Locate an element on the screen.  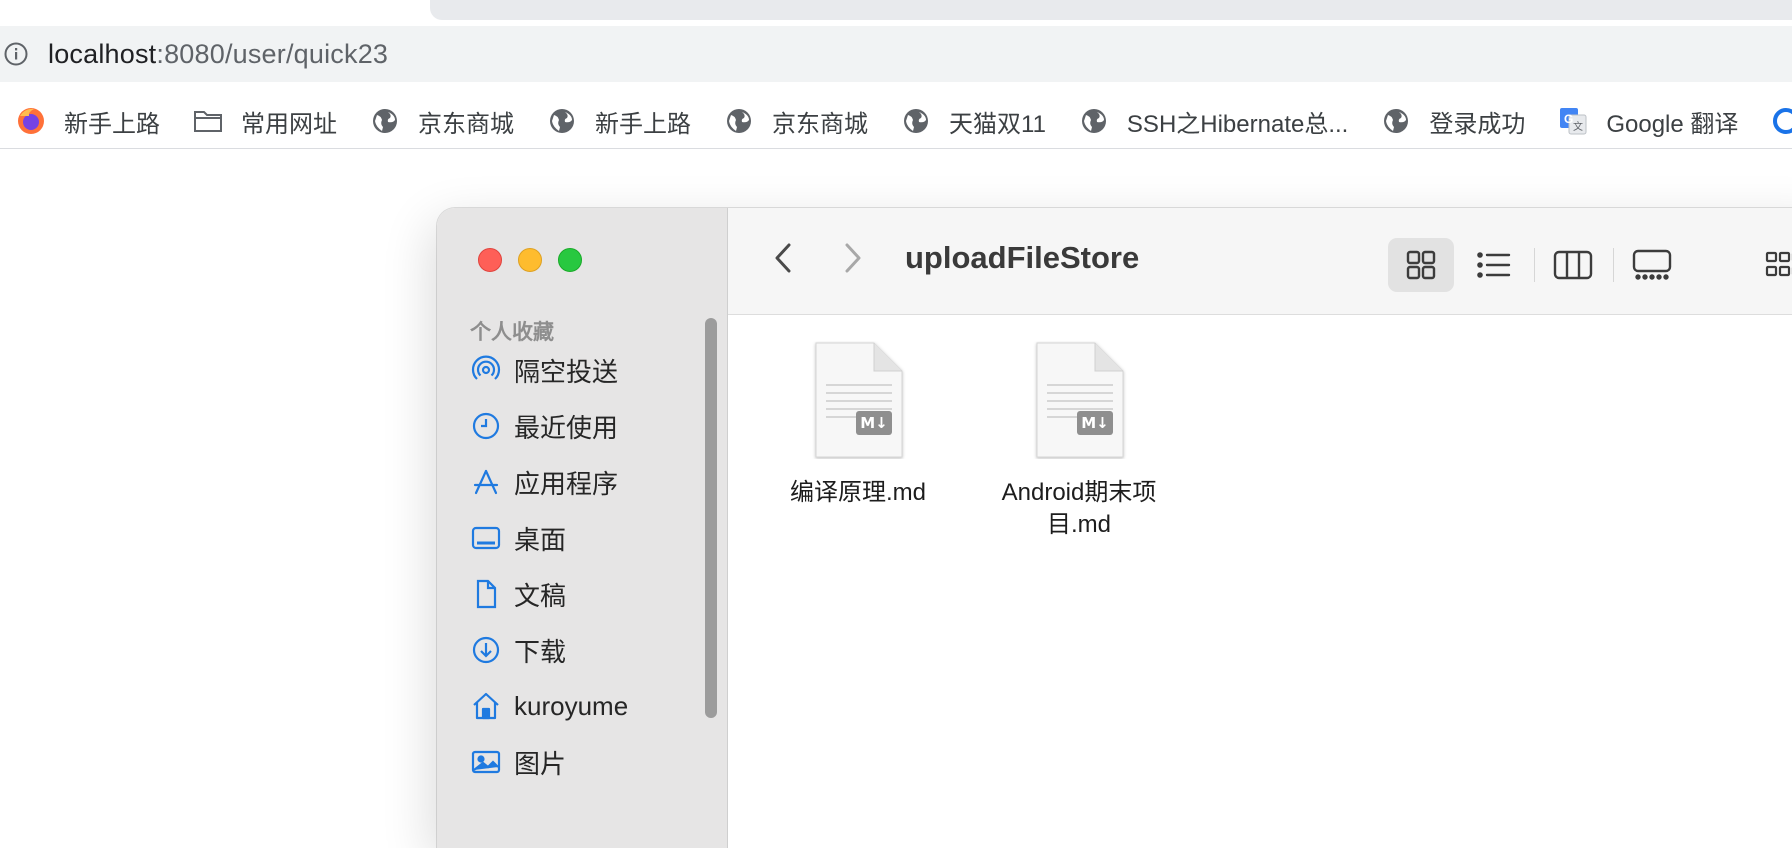
bookmark-label: 常用网址 is located at coordinates (289, 124).